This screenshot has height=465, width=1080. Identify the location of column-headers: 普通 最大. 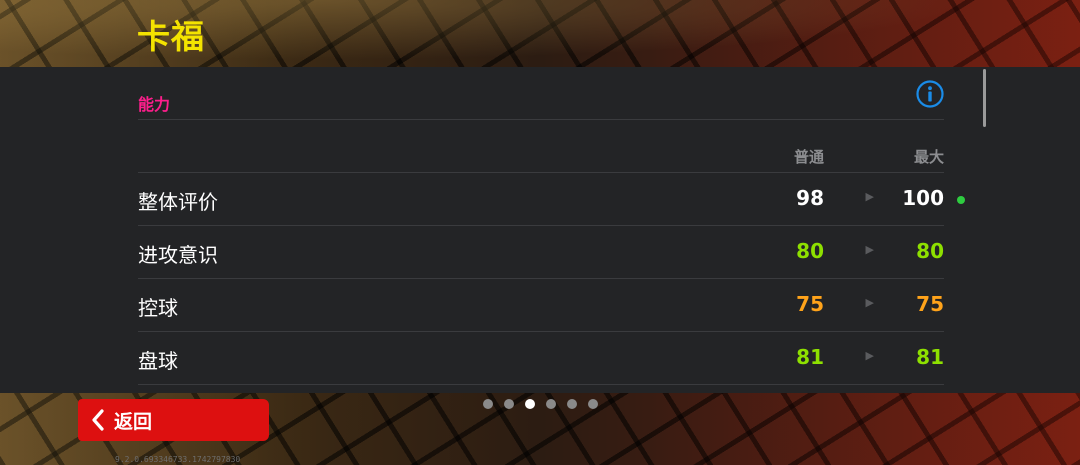
(541, 146).